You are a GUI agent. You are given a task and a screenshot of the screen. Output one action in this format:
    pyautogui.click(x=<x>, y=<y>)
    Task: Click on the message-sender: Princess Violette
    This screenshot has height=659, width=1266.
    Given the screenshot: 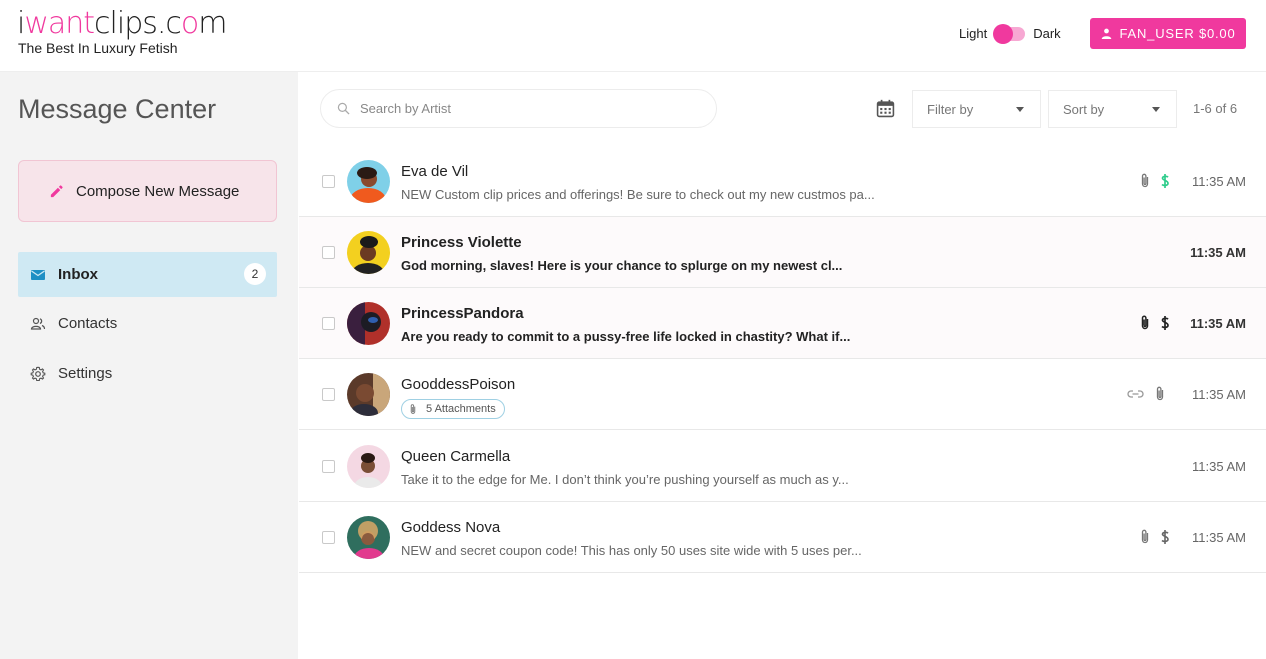 What is the action you would take?
    pyautogui.click(x=461, y=242)
    